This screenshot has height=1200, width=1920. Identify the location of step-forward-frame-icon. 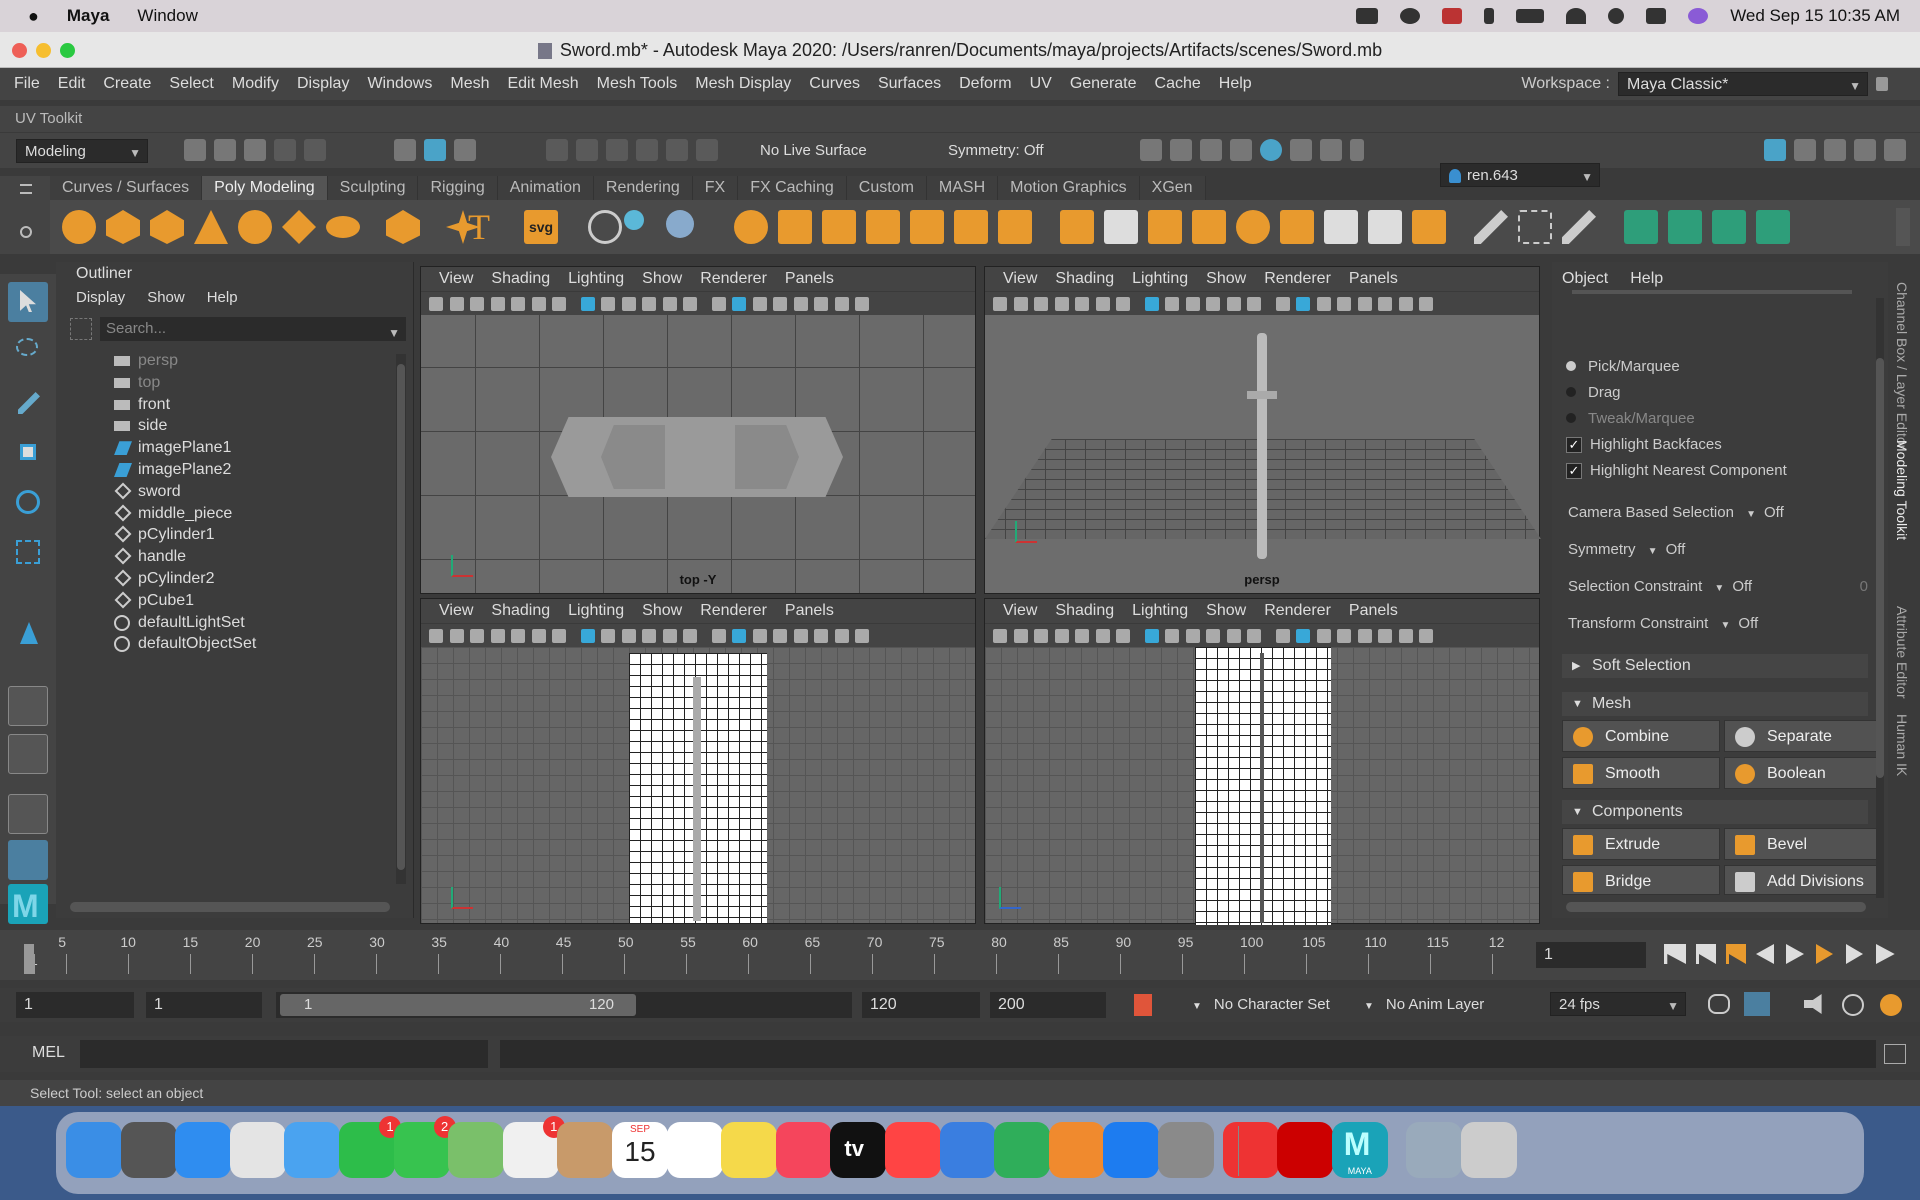
(1824, 954).